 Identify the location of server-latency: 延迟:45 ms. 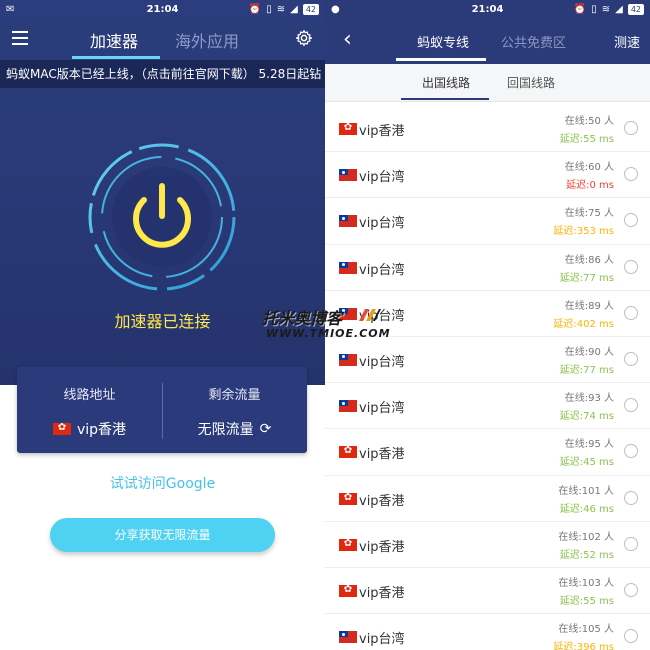
(586, 463).